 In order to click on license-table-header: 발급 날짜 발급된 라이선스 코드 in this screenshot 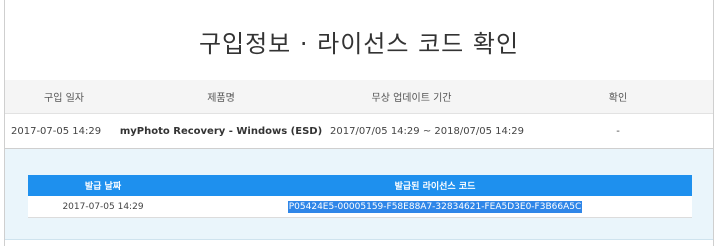, I will do `click(360, 185)`.